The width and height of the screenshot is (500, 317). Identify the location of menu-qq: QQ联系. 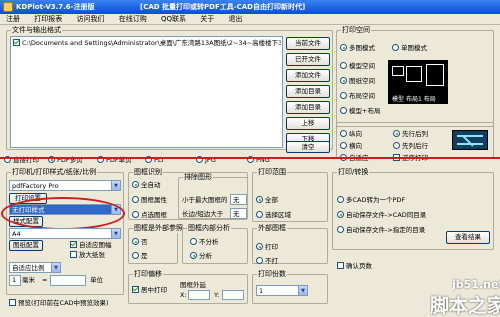
(173, 19).